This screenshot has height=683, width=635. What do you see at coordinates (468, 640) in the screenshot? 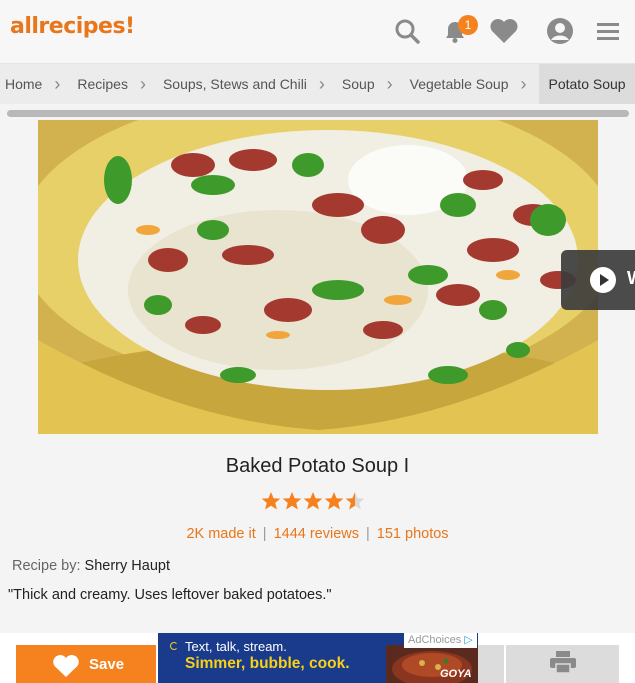
I see `adchoices-icon: ▷` at bounding box center [468, 640].